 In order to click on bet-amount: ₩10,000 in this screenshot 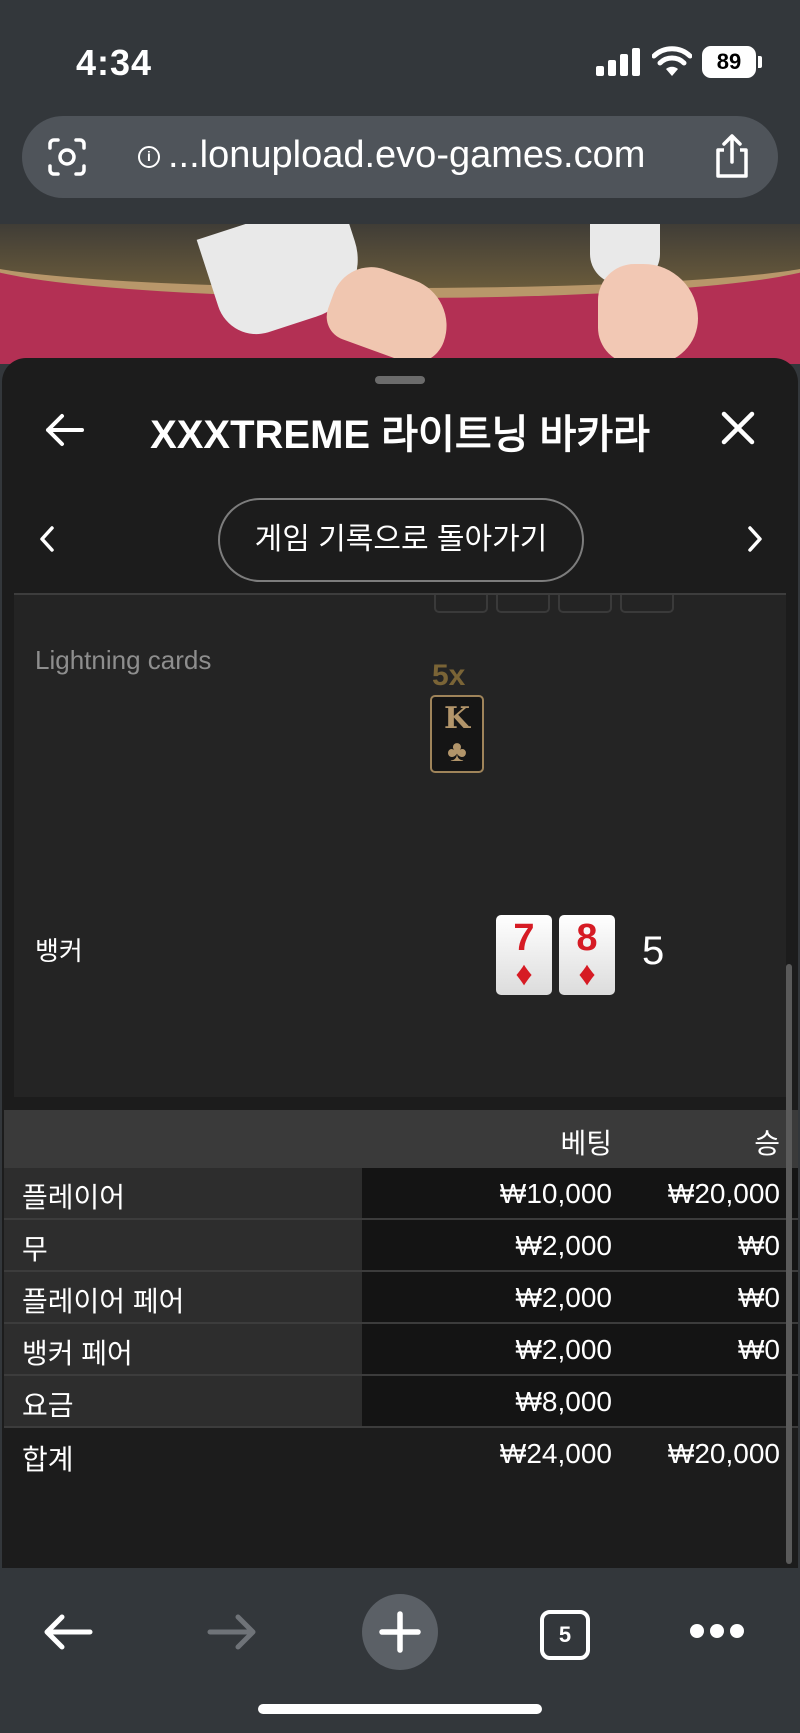, I will do `click(555, 1193)`.